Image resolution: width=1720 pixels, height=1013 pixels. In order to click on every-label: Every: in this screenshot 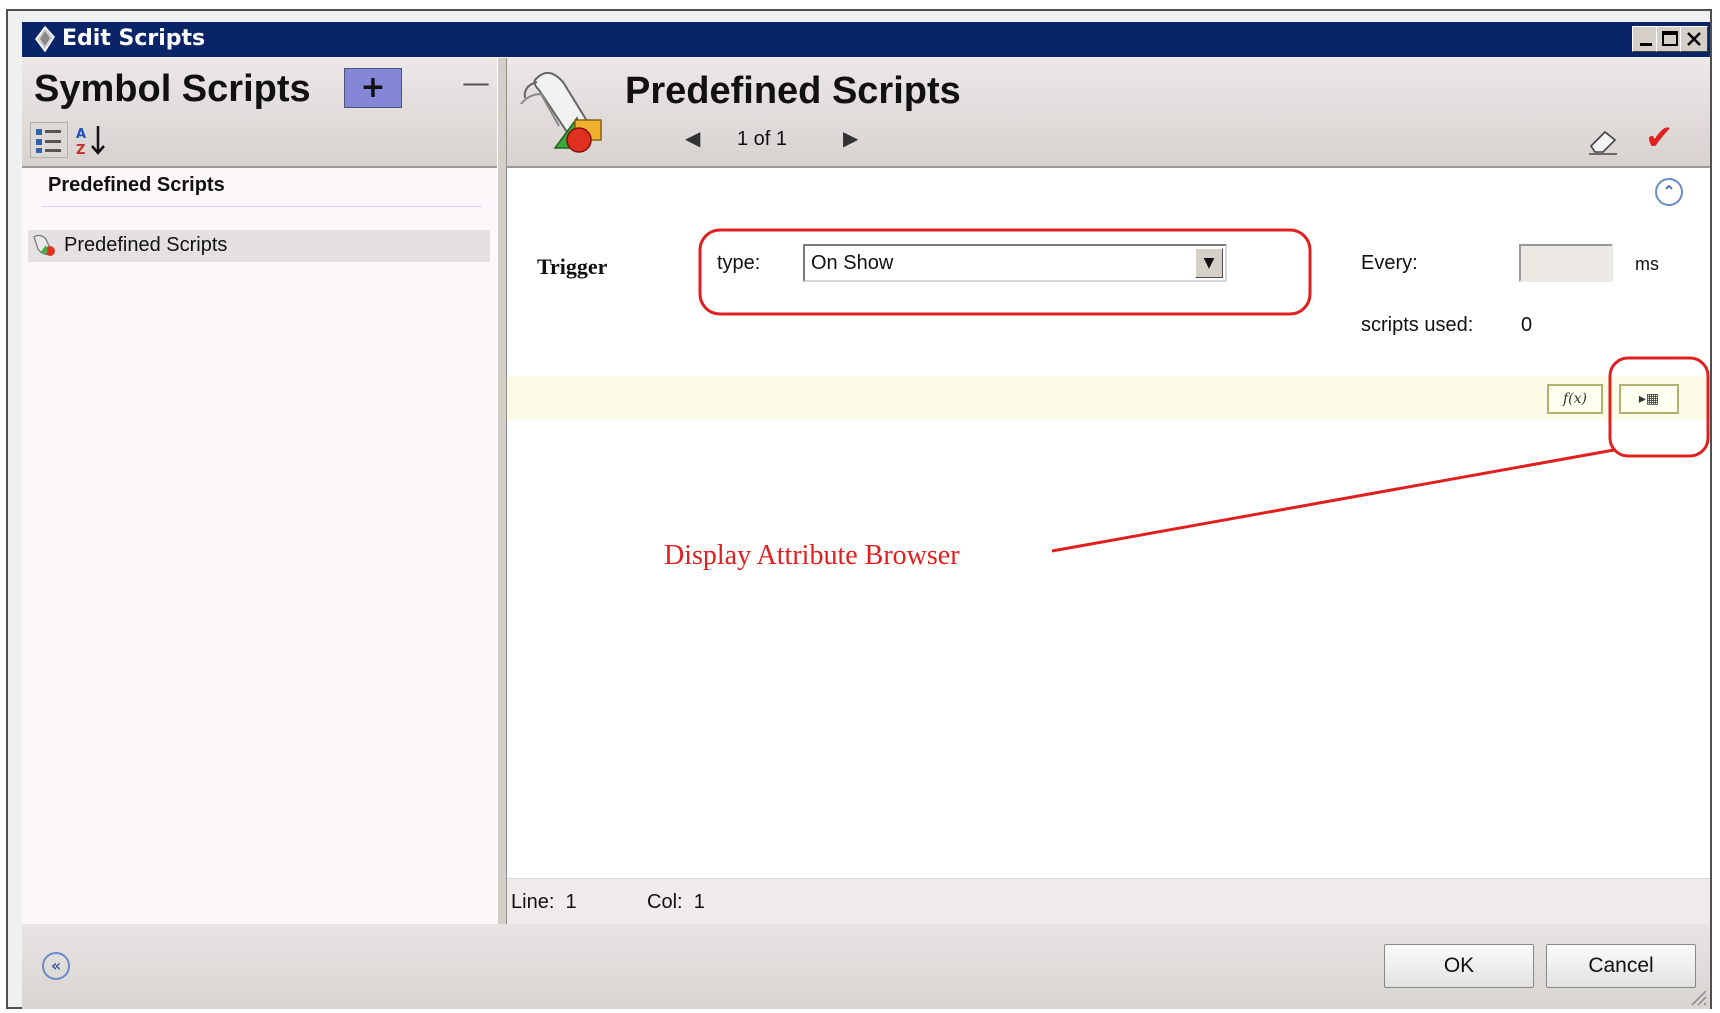, I will do `click(1389, 263)`.